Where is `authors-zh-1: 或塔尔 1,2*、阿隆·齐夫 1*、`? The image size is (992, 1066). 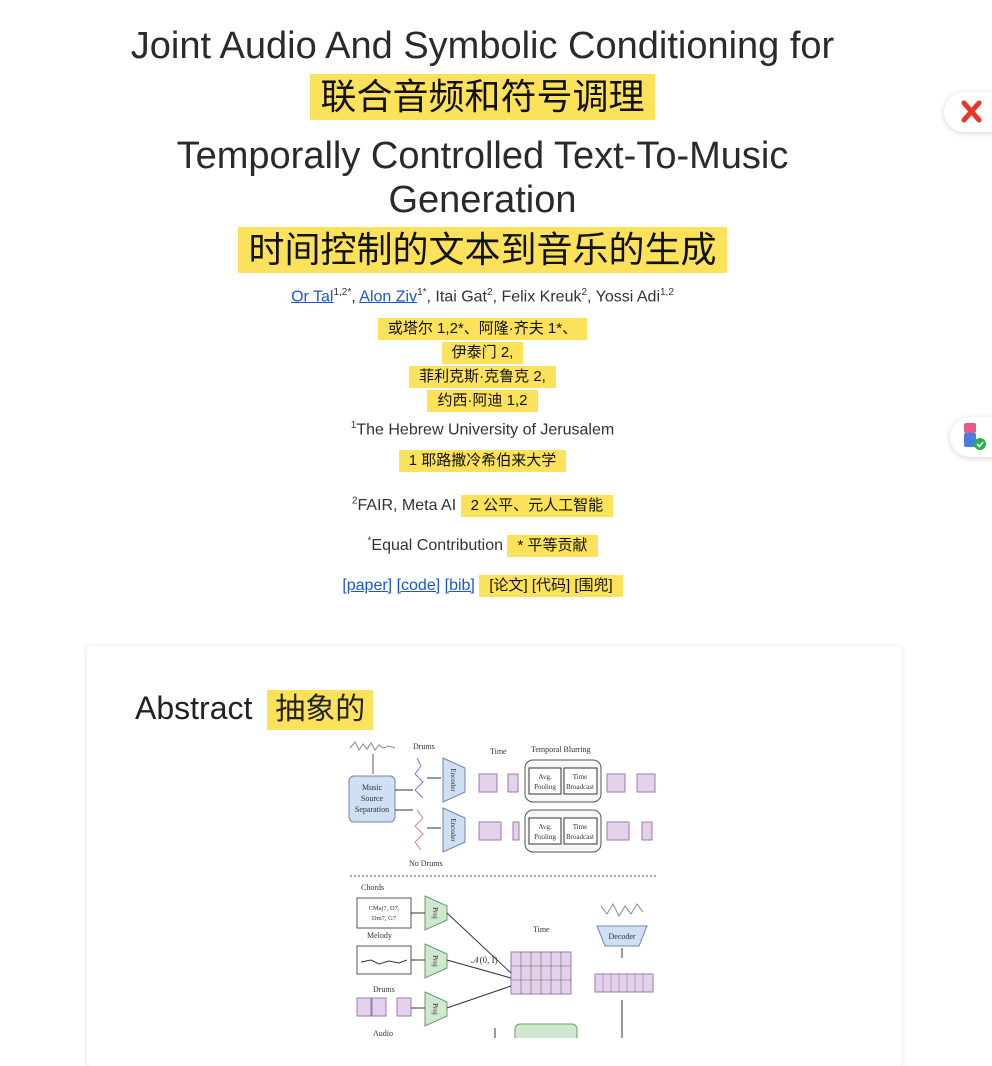
authors-zh-1: 或塔尔 1,2*、阿隆·齐夫 1*、 is located at coordinates (482, 329).